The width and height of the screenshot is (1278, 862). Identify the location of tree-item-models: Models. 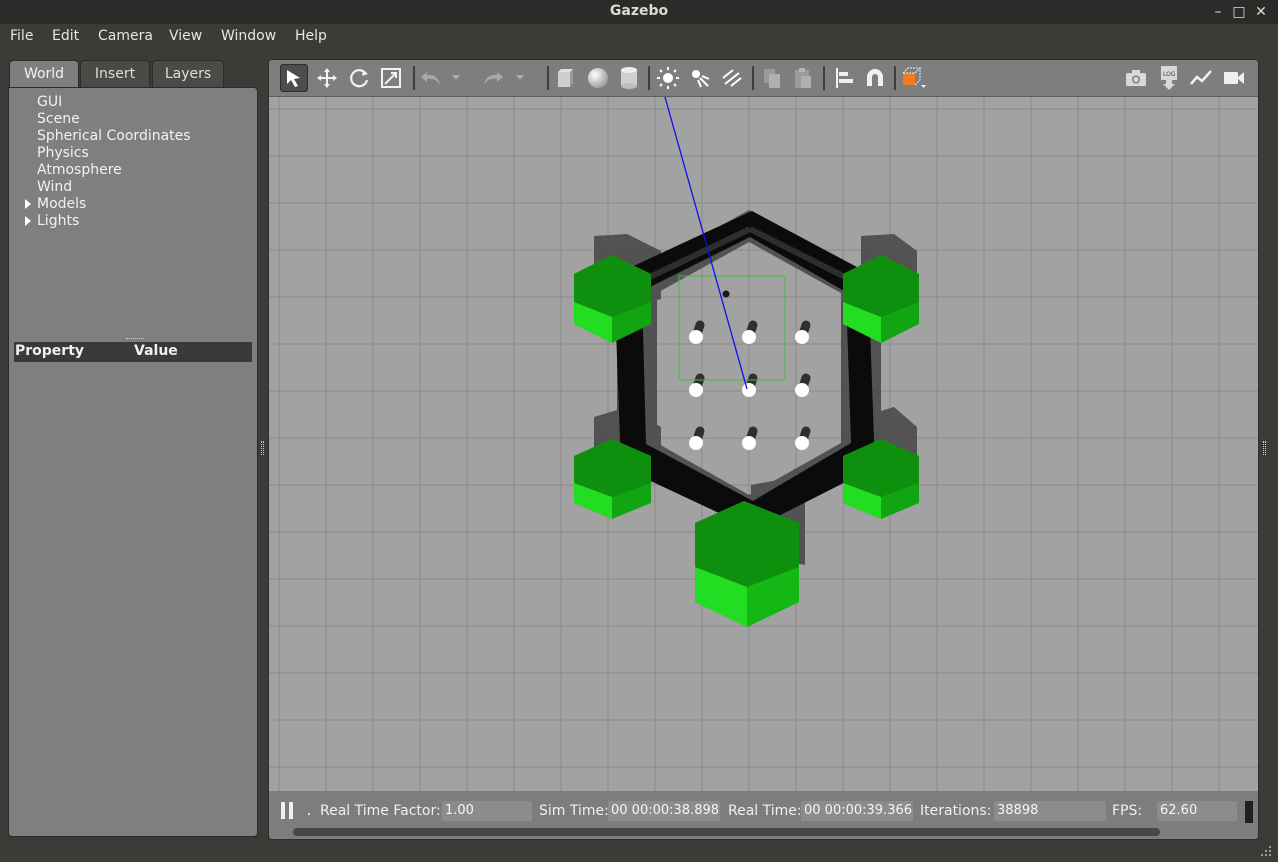
(61, 204).